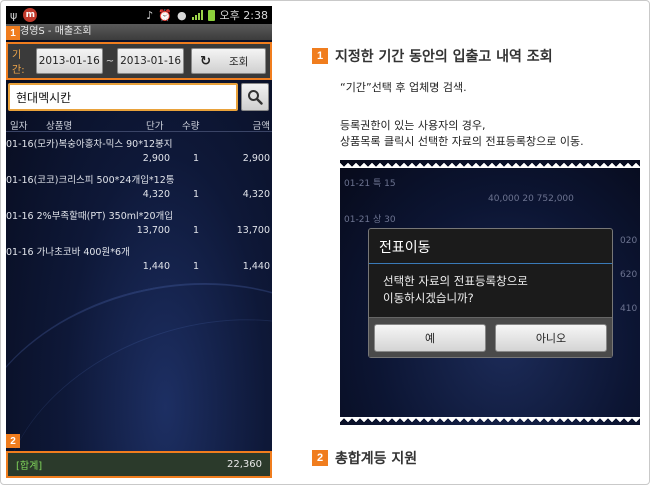 Image resolution: width=650 pixels, height=485 pixels. Describe the element at coordinates (428, 298) in the screenshot. I see `dialog-message-line2: 이동하시겠습니까?` at that location.